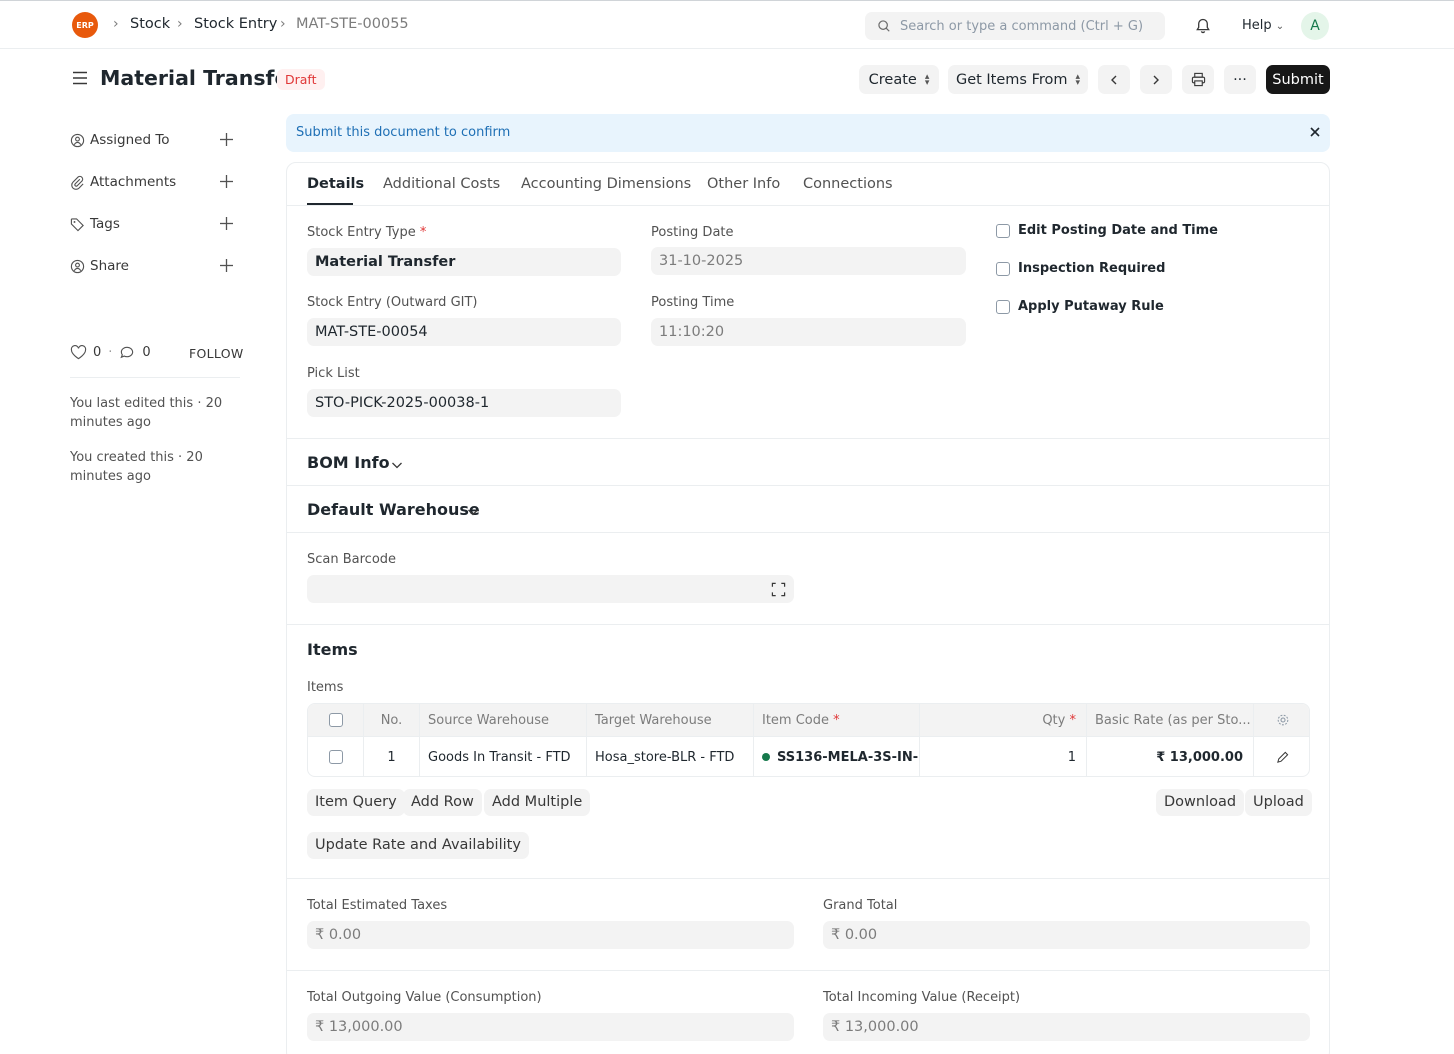 This screenshot has height=1054, width=1454. I want to click on item-code-value: SS136-MELA-3S-IN-S, so click(848, 757).